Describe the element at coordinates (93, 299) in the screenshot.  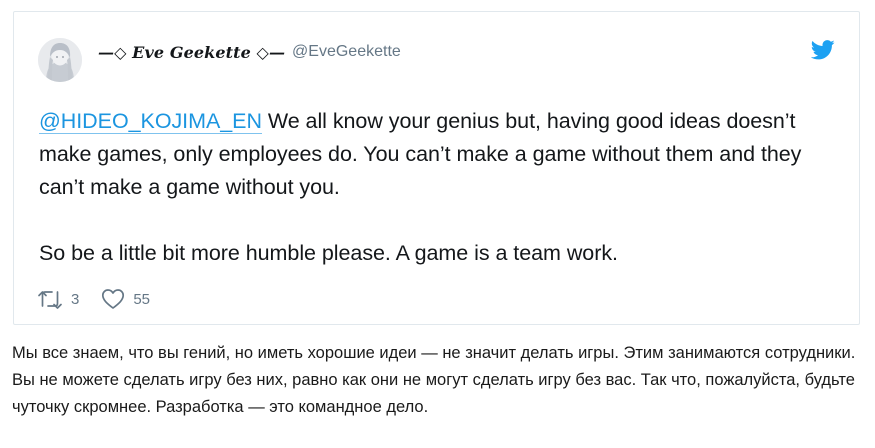
I see `tweet-actions: 3 55` at that location.